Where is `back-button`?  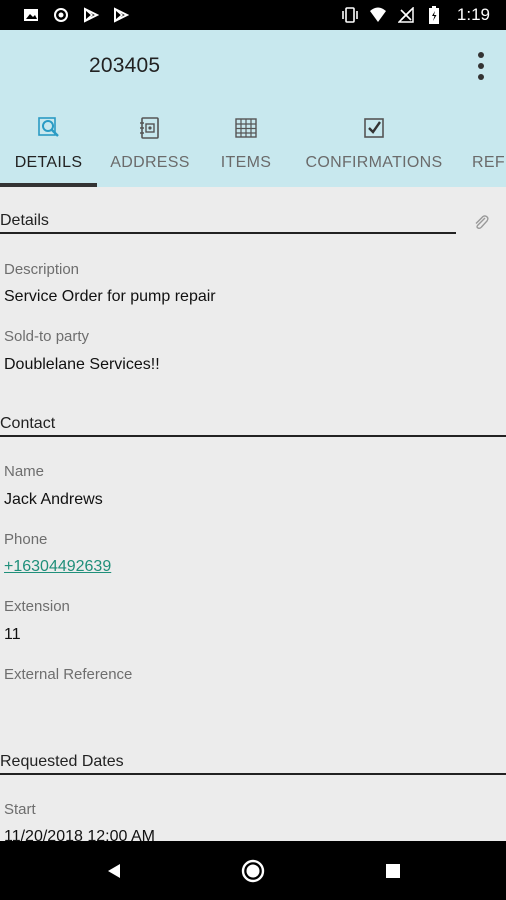 back-button is located at coordinates (114, 871).